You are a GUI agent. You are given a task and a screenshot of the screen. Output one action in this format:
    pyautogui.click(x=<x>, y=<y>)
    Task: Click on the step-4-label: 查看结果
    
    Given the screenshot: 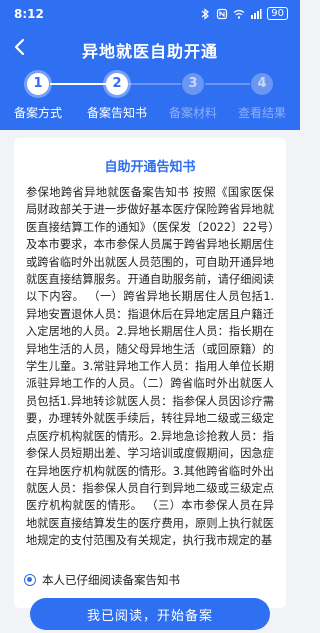 What is the action you would take?
    pyautogui.click(x=261, y=113)
    